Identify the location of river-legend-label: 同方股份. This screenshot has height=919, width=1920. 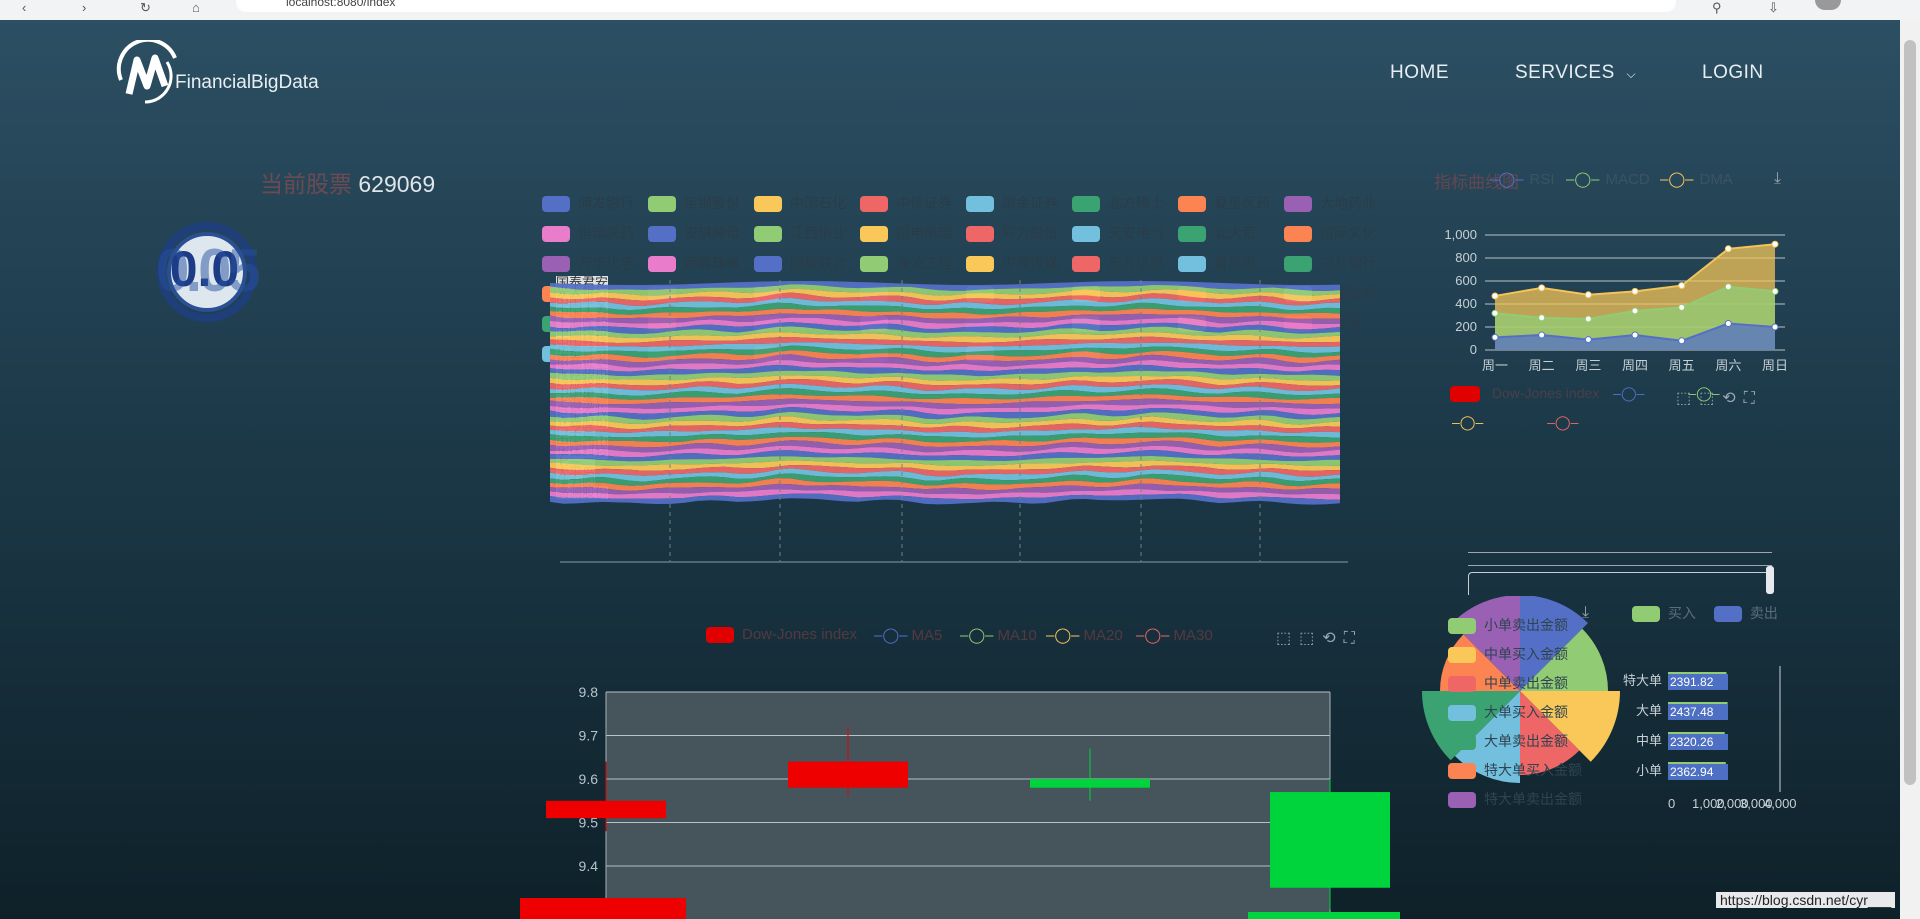
(1030, 233).